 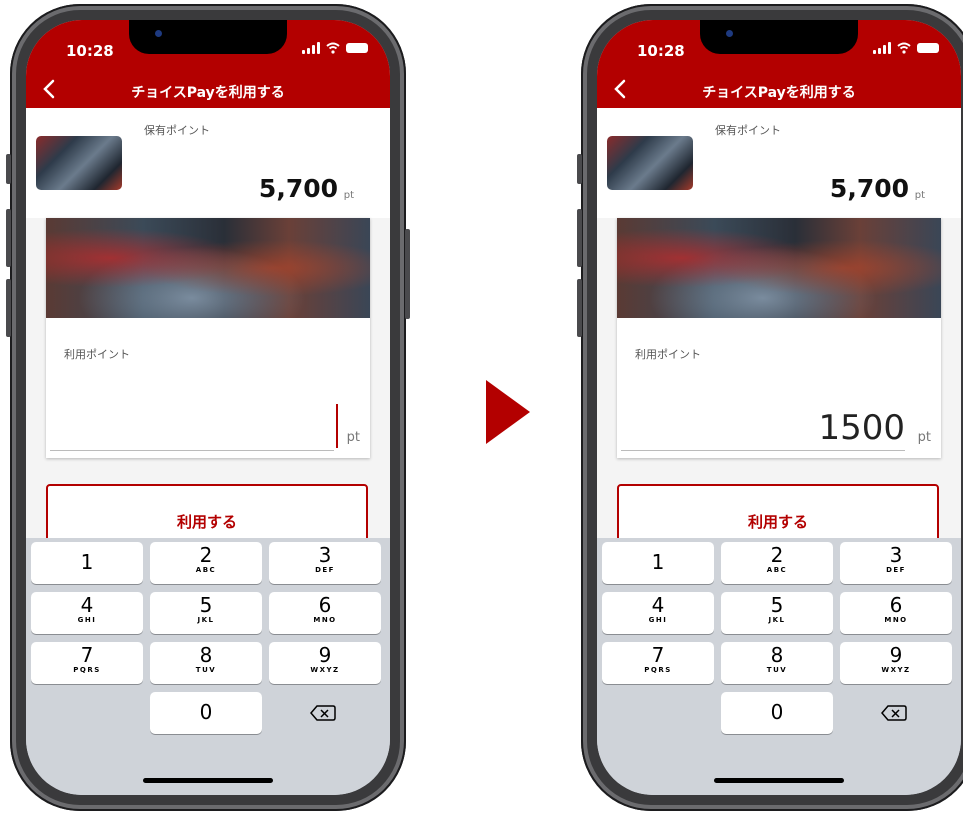 What do you see at coordinates (919, 195) in the screenshot?
I see `held-points-unit: pt` at bounding box center [919, 195].